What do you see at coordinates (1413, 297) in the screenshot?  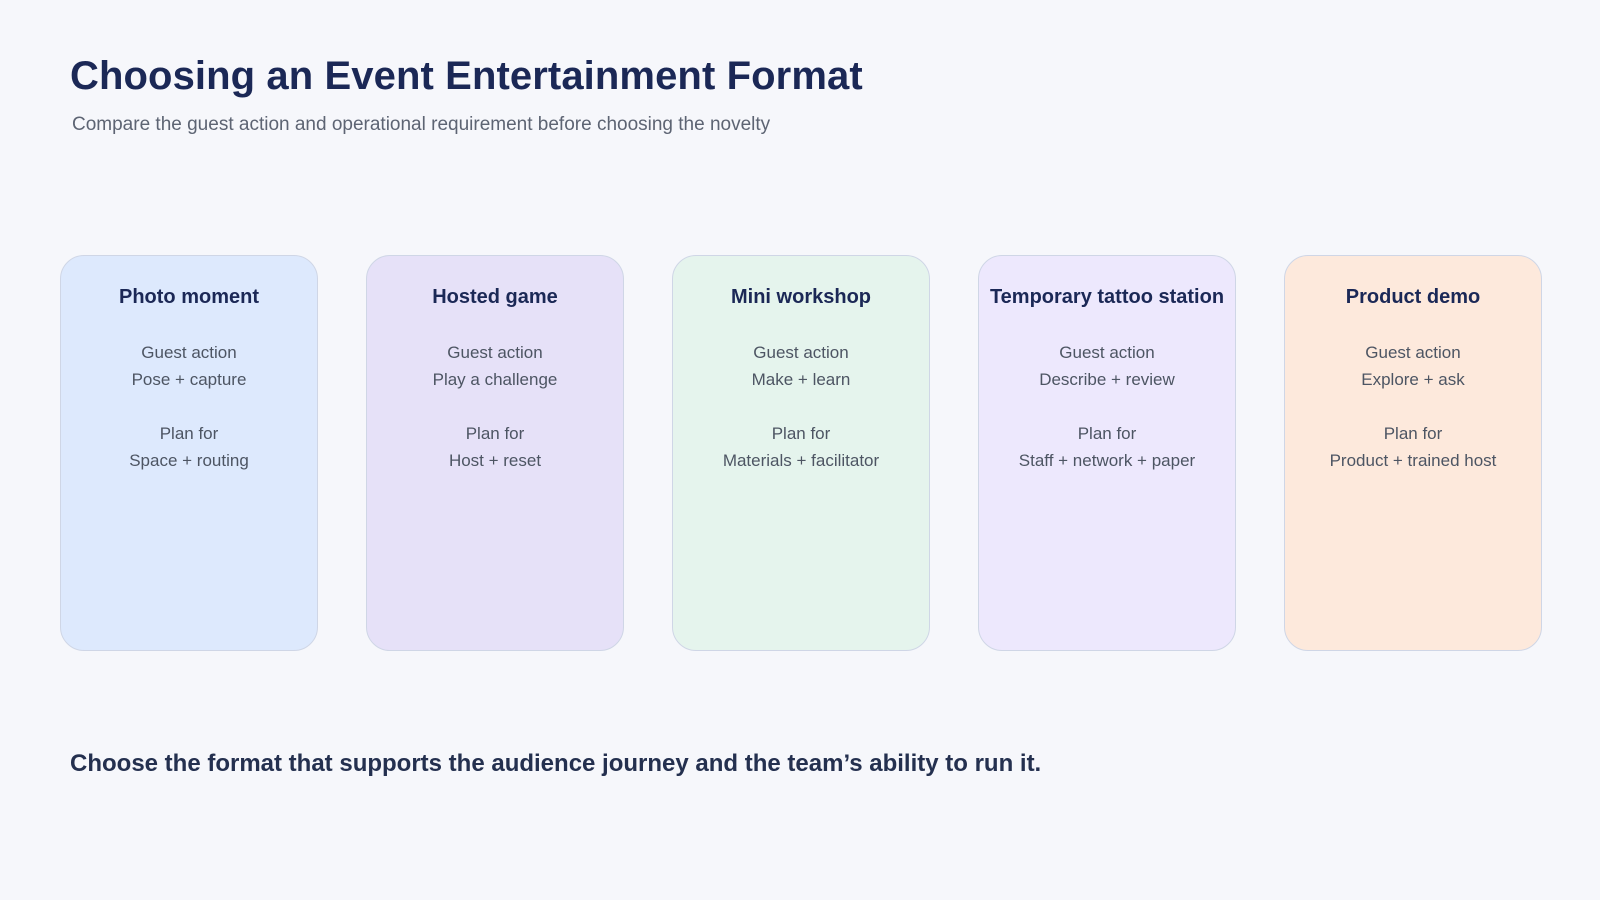 I see `card-title: Product demo` at bounding box center [1413, 297].